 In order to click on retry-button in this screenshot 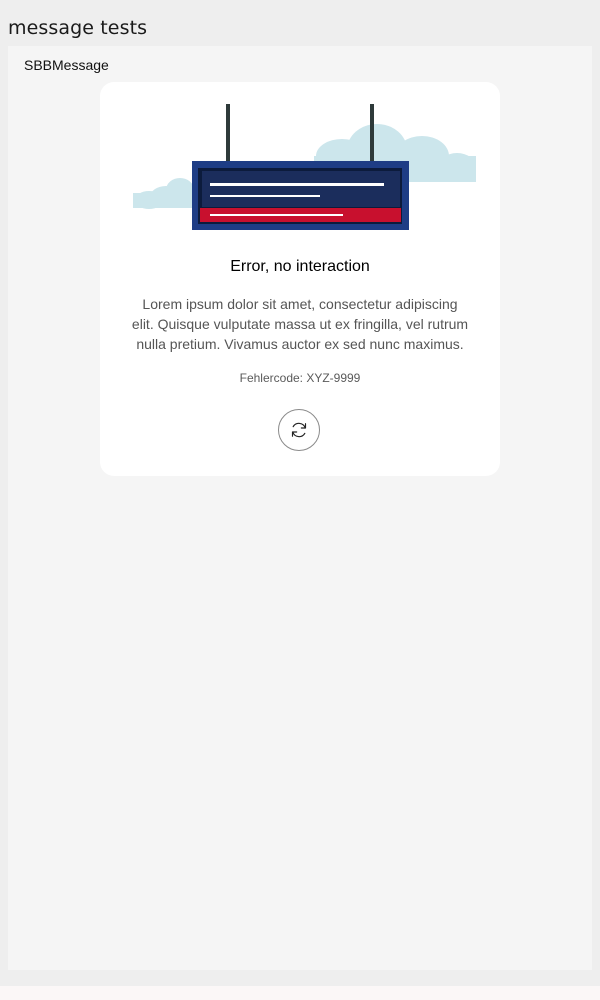, I will do `click(299, 430)`.